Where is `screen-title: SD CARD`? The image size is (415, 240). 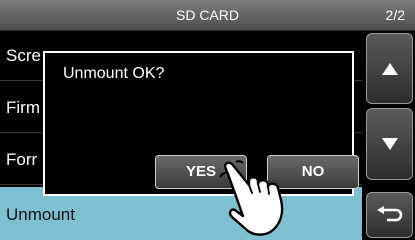 screen-title: SD CARD is located at coordinates (207, 15).